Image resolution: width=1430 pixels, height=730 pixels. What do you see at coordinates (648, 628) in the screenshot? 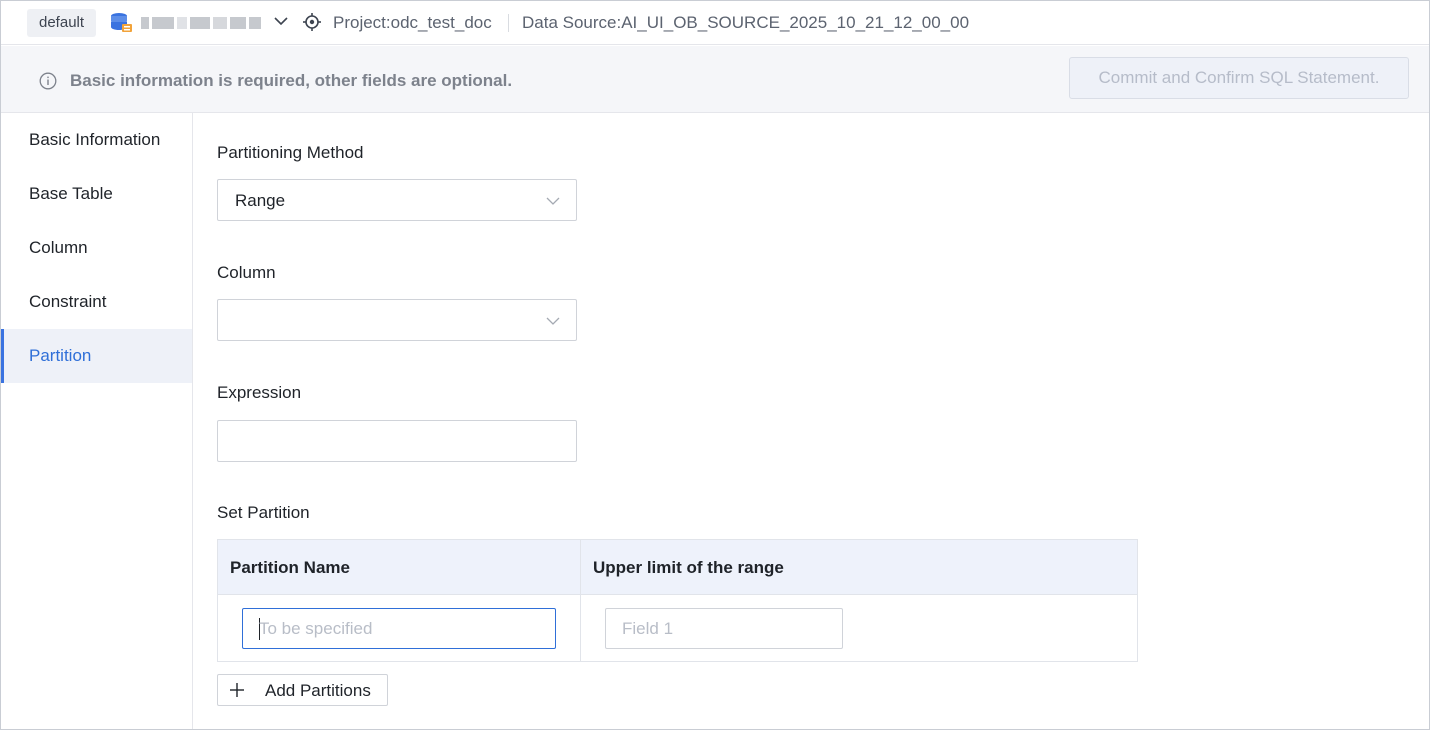
I see `upper-limit-placeholder: Field 1` at bounding box center [648, 628].